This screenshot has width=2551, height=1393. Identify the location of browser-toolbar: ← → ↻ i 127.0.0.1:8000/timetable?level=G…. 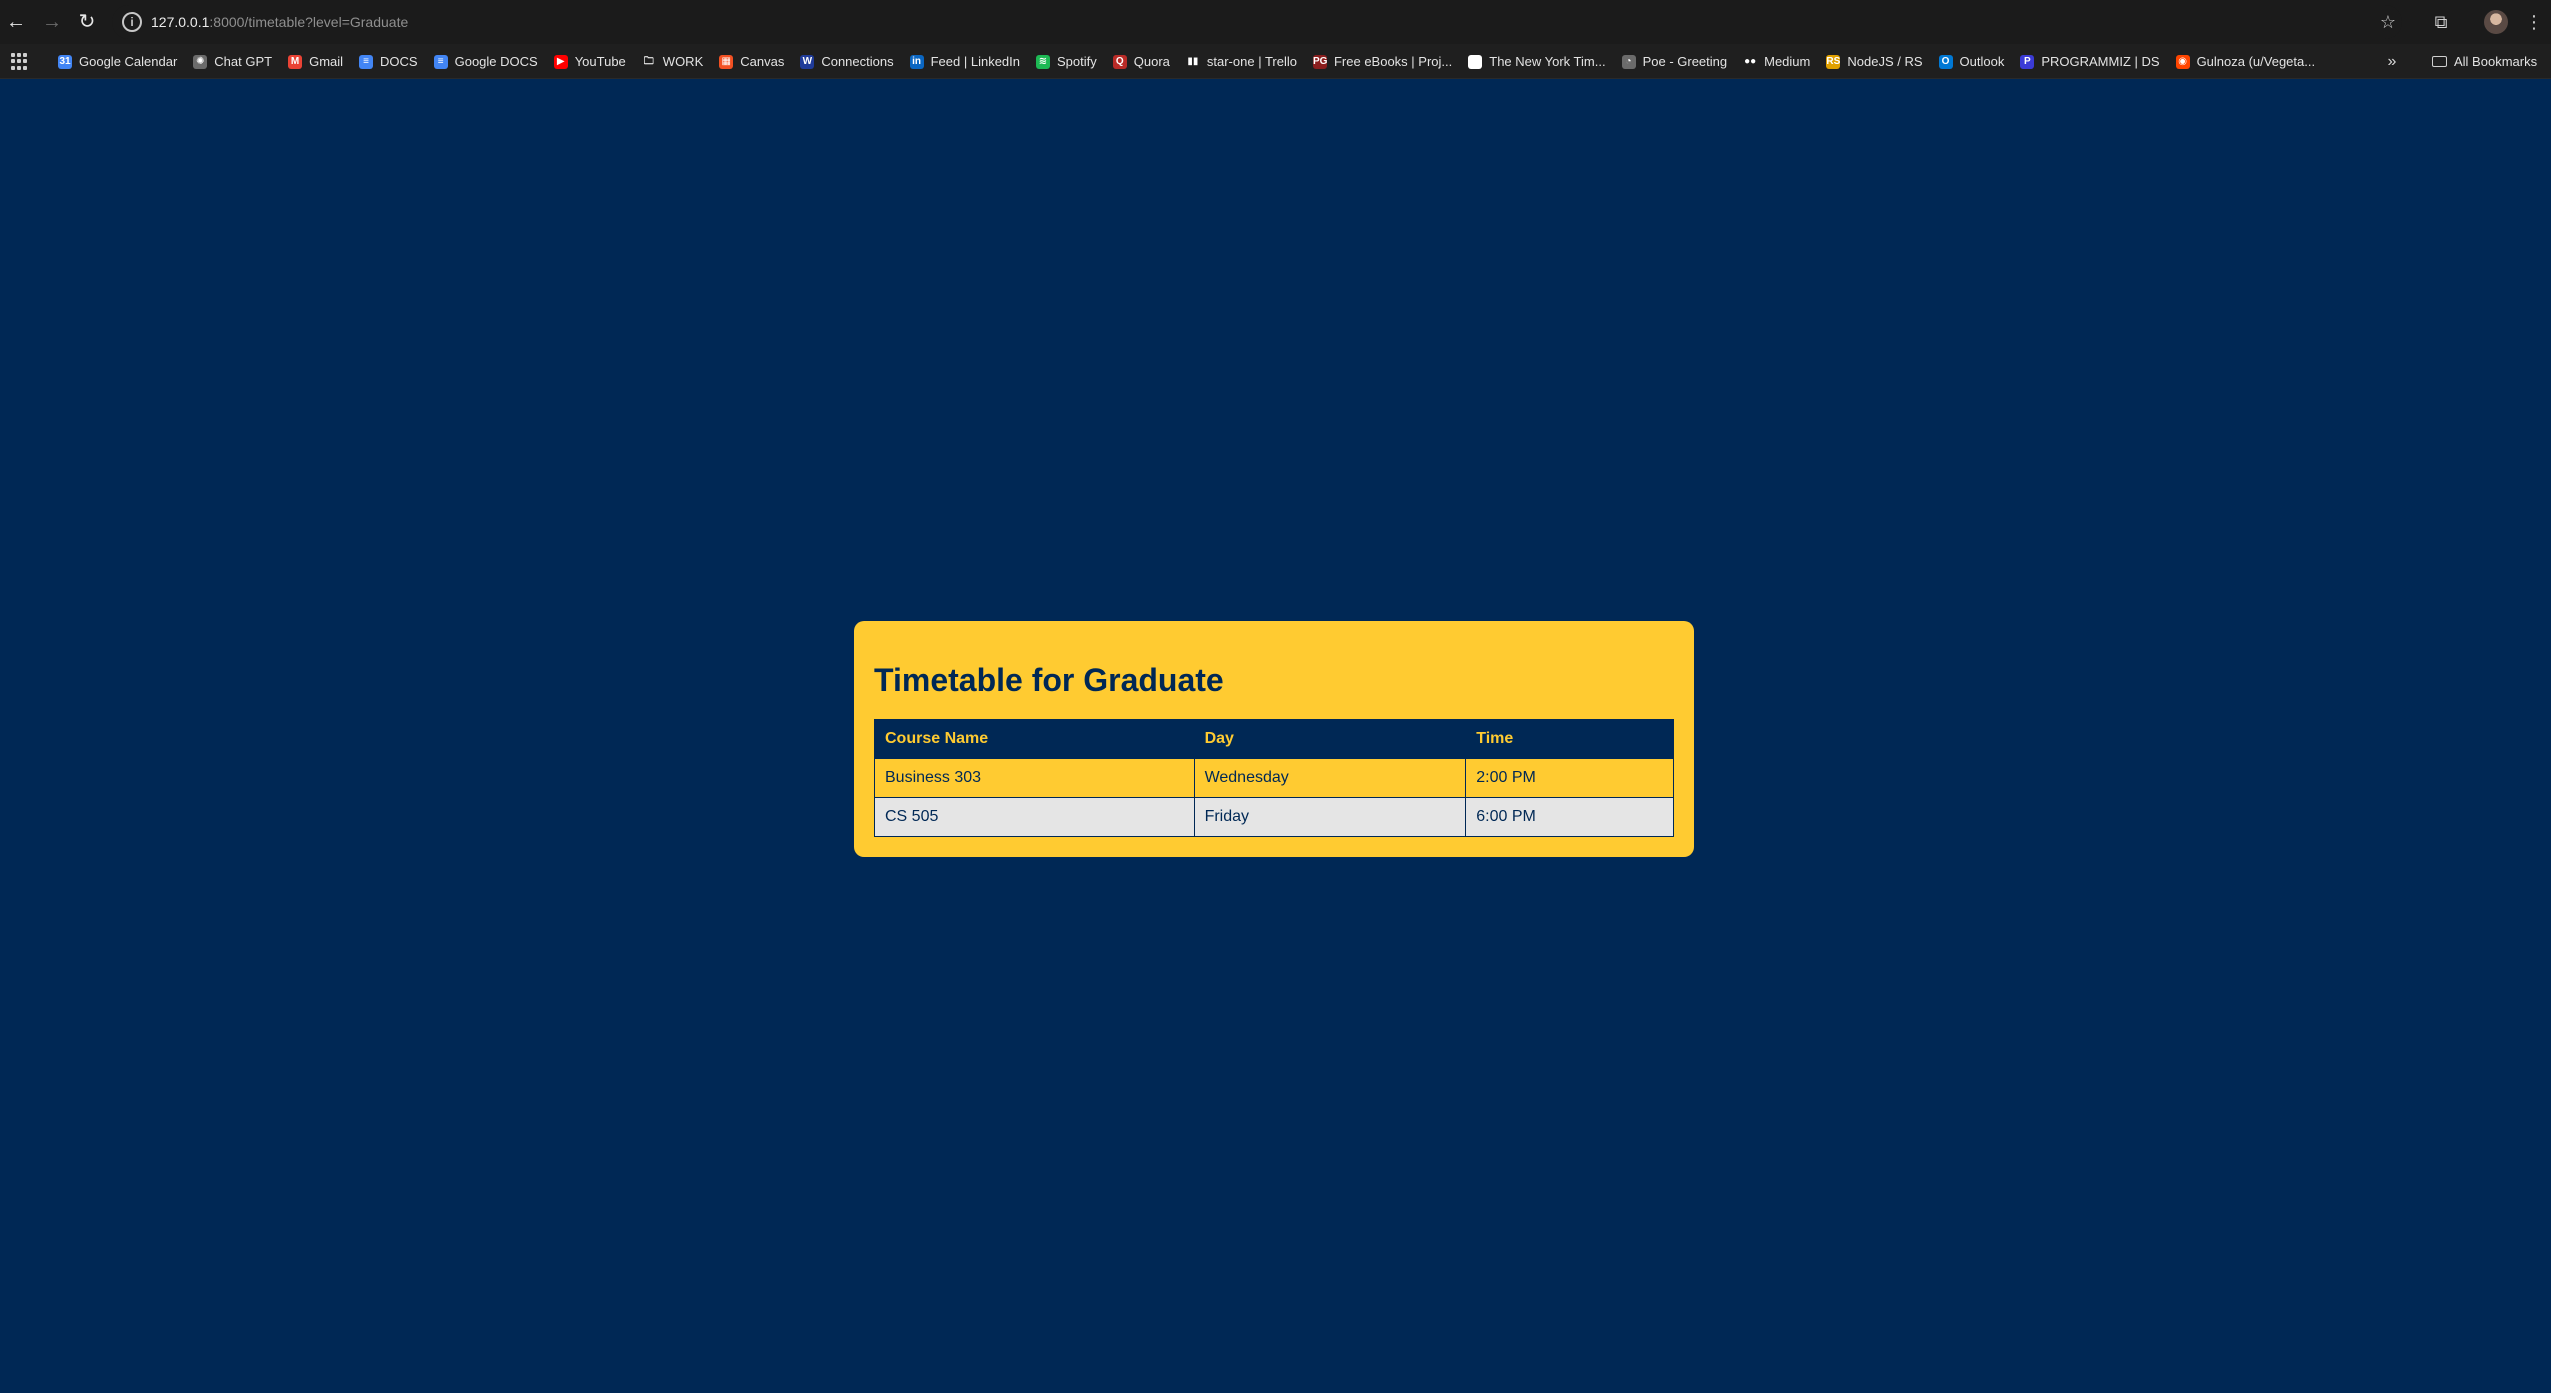
(1275, 22).